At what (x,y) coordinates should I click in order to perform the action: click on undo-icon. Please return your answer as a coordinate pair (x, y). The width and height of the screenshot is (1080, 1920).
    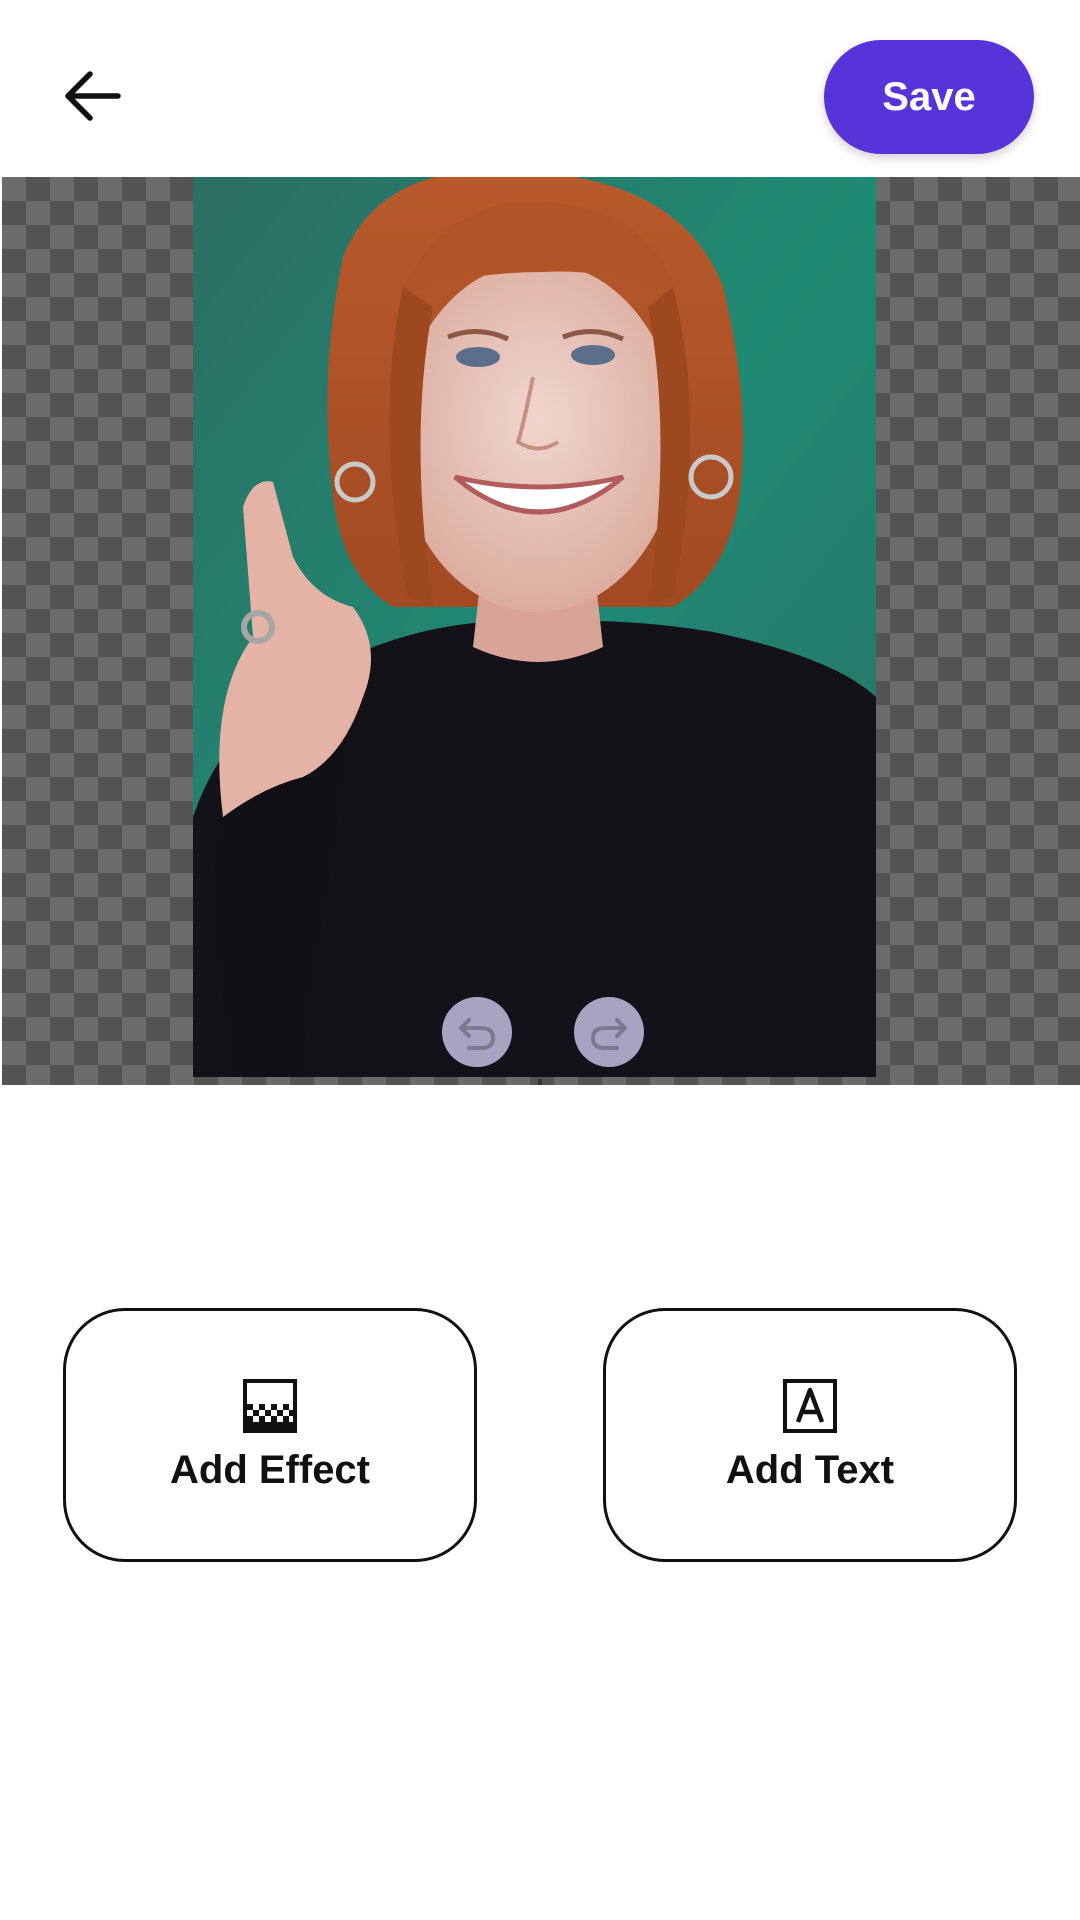
    Looking at the image, I should click on (477, 1034).